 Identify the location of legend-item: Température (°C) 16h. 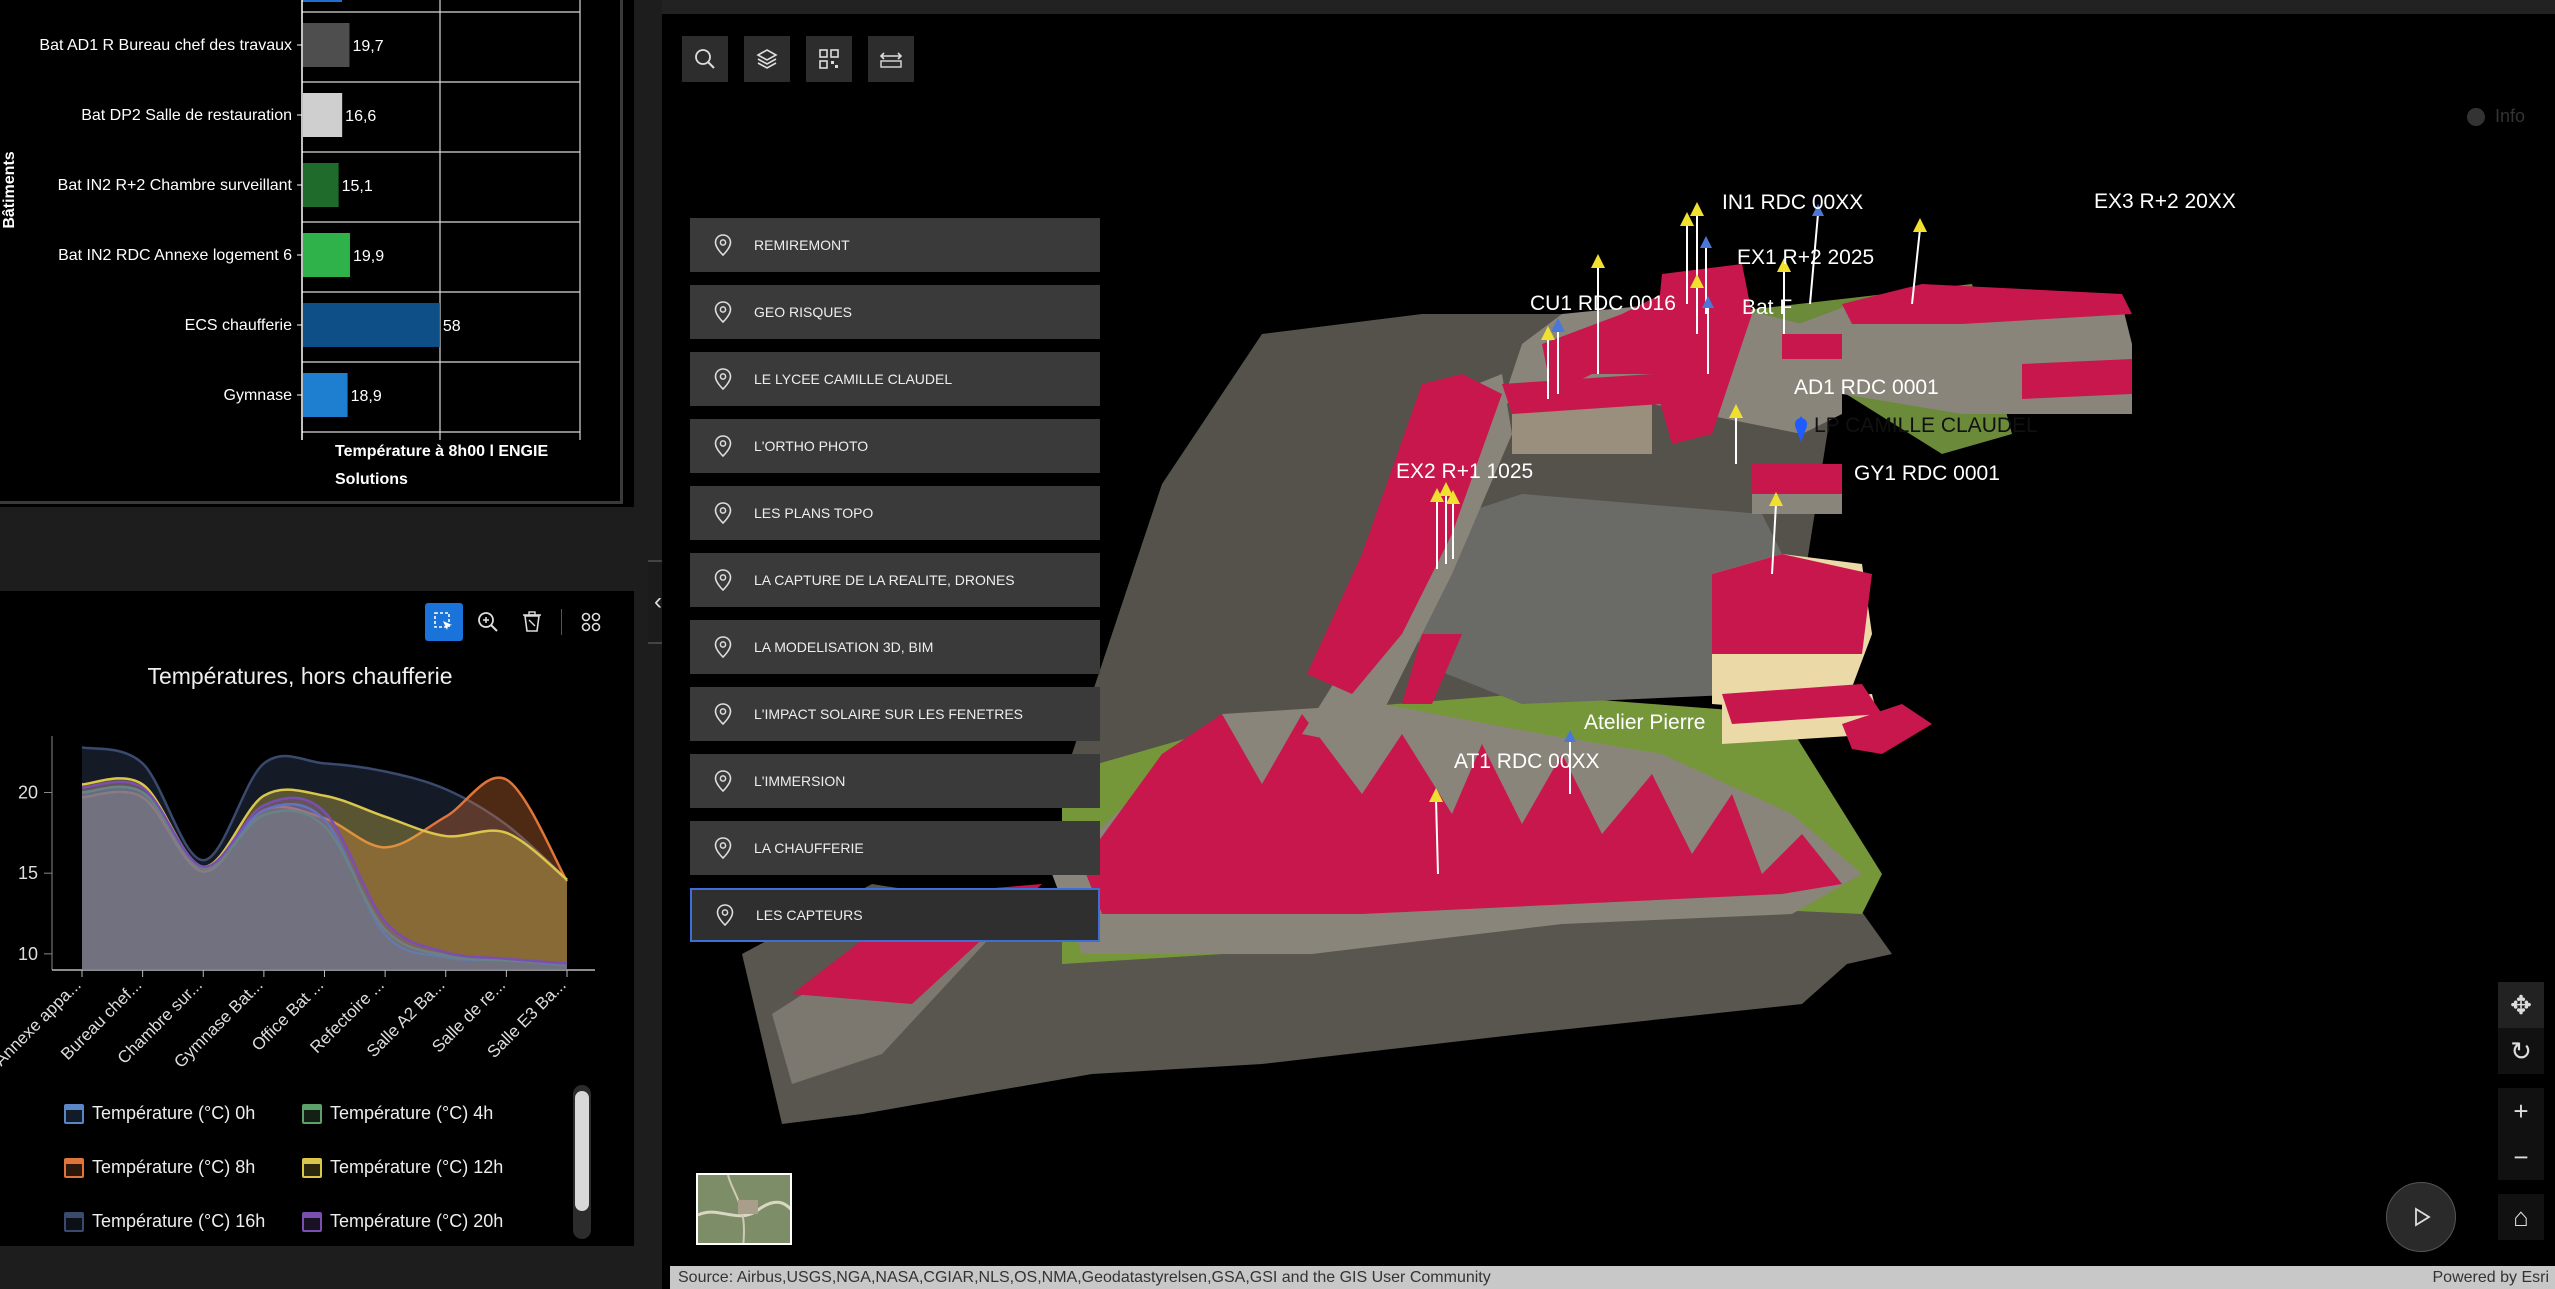
(164, 1221).